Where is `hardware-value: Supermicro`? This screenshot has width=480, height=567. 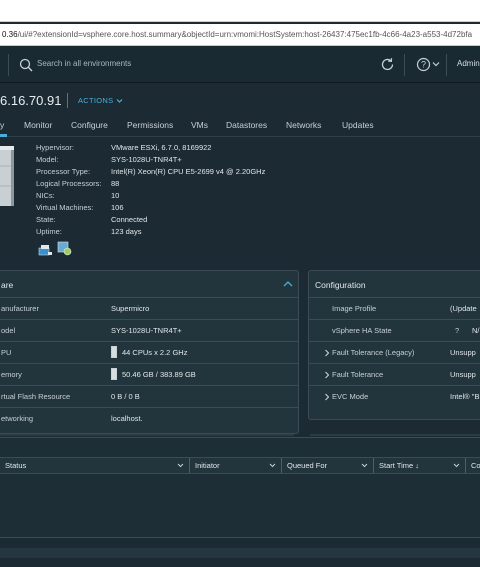
hardware-value: Supermicro is located at coordinates (130, 308).